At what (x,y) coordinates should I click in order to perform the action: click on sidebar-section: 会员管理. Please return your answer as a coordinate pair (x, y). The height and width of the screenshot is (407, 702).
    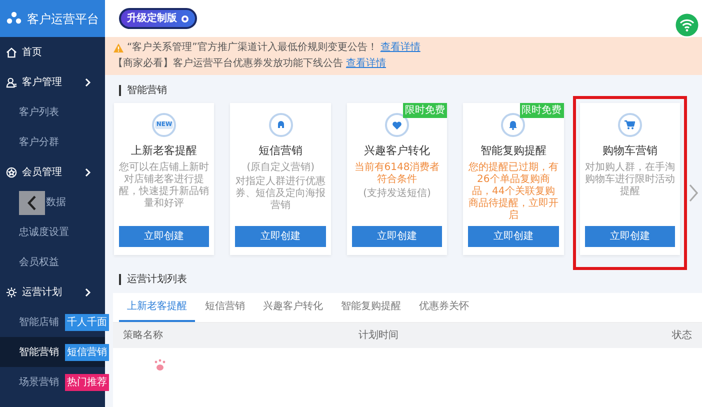
    Looking at the image, I should click on (52, 172).